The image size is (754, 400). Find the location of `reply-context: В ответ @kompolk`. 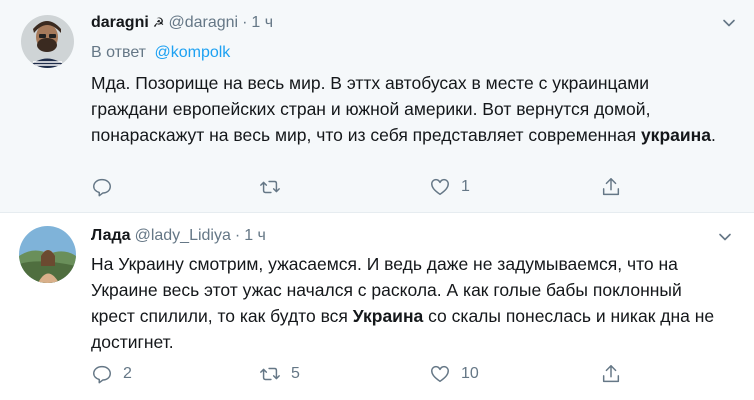

reply-context: В ответ @kompolk is located at coordinates (407, 53).